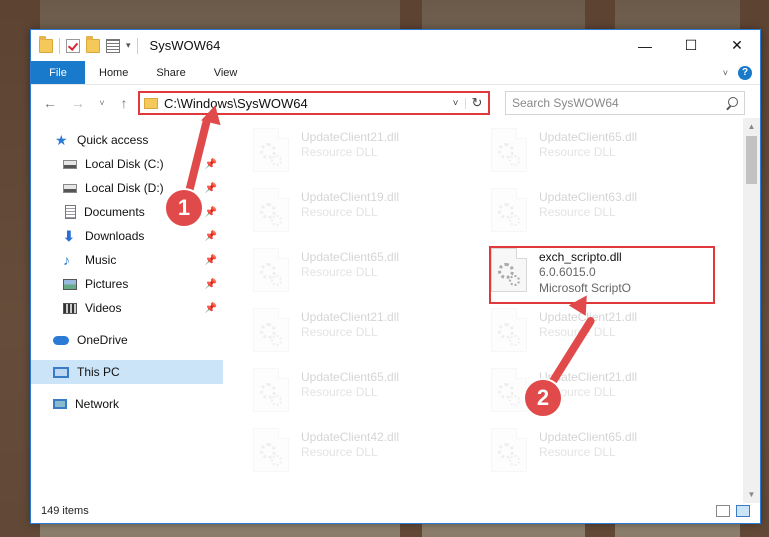  What do you see at coordinates (395, 511) in the screenshot?
I see `status-bar: 149 items` at bounding box center [395, 511].